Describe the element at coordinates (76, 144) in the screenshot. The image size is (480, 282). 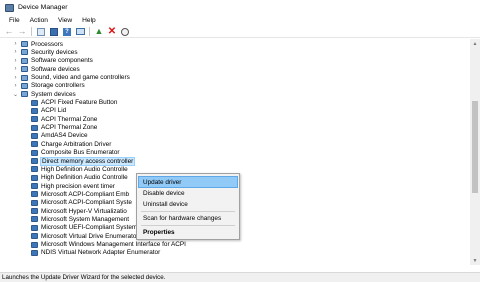
I see `tree-item-label: Charge Arbitration Driver` at that location.